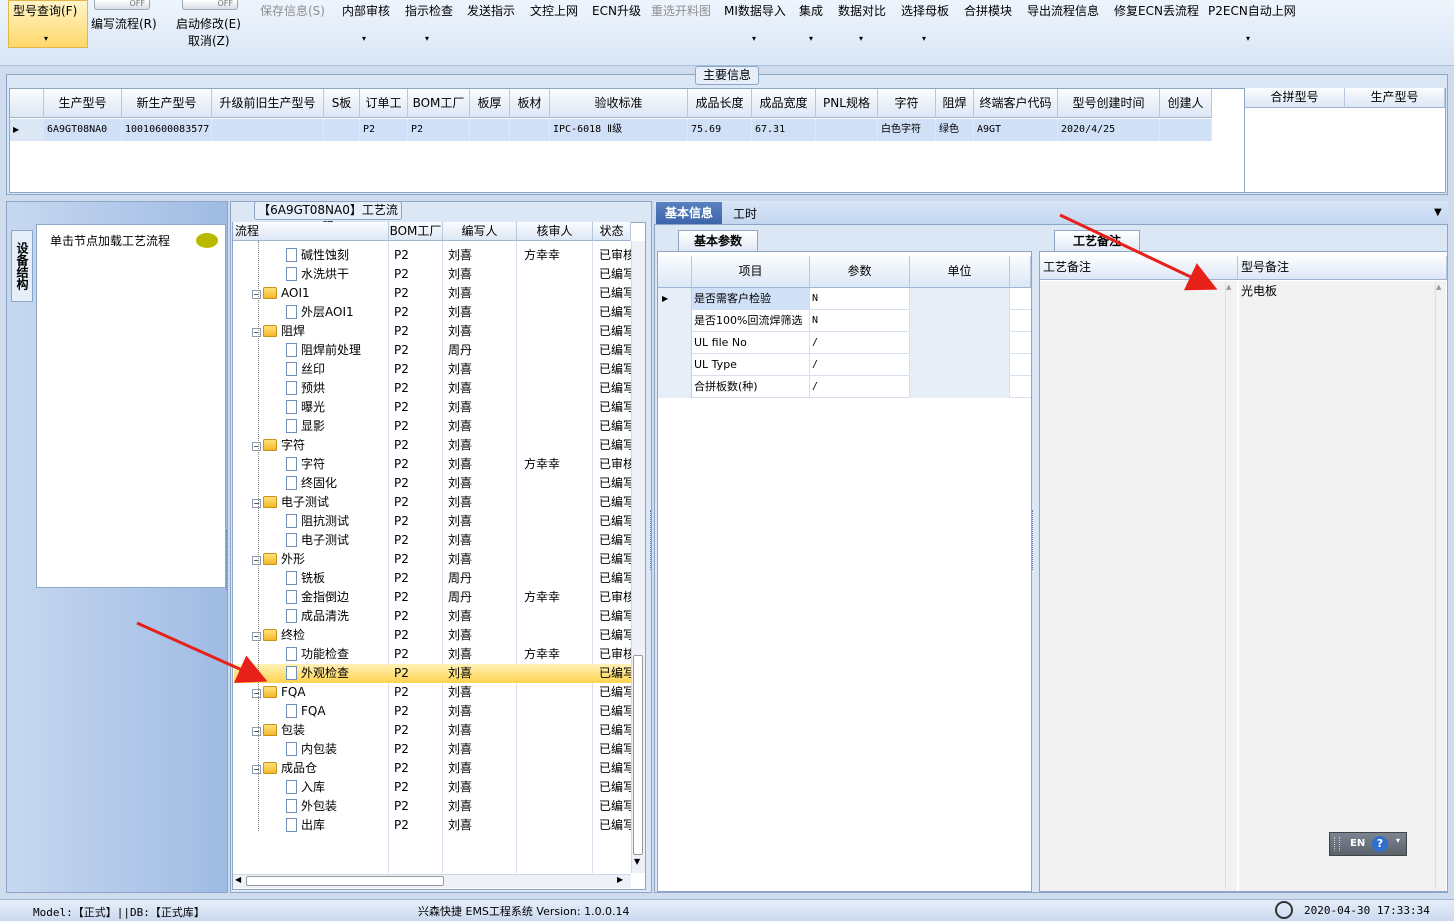  I want to click on flow-tree-row: − 终检 P2 刘喜 已编写, so click(433, 635).